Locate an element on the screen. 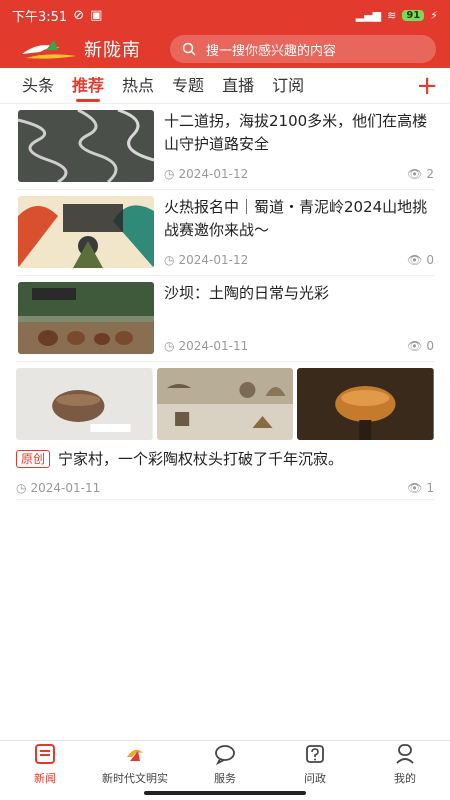 The image size is (450, 800). app-icon: ▣ is located at coordinates (96, 15).